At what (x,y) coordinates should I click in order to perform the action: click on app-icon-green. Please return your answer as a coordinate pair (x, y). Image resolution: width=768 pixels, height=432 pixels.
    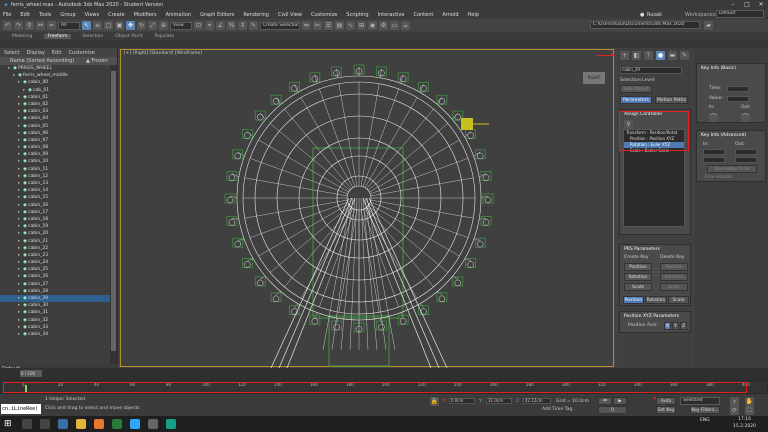
    Looking at the image, I should click on (117, 424).